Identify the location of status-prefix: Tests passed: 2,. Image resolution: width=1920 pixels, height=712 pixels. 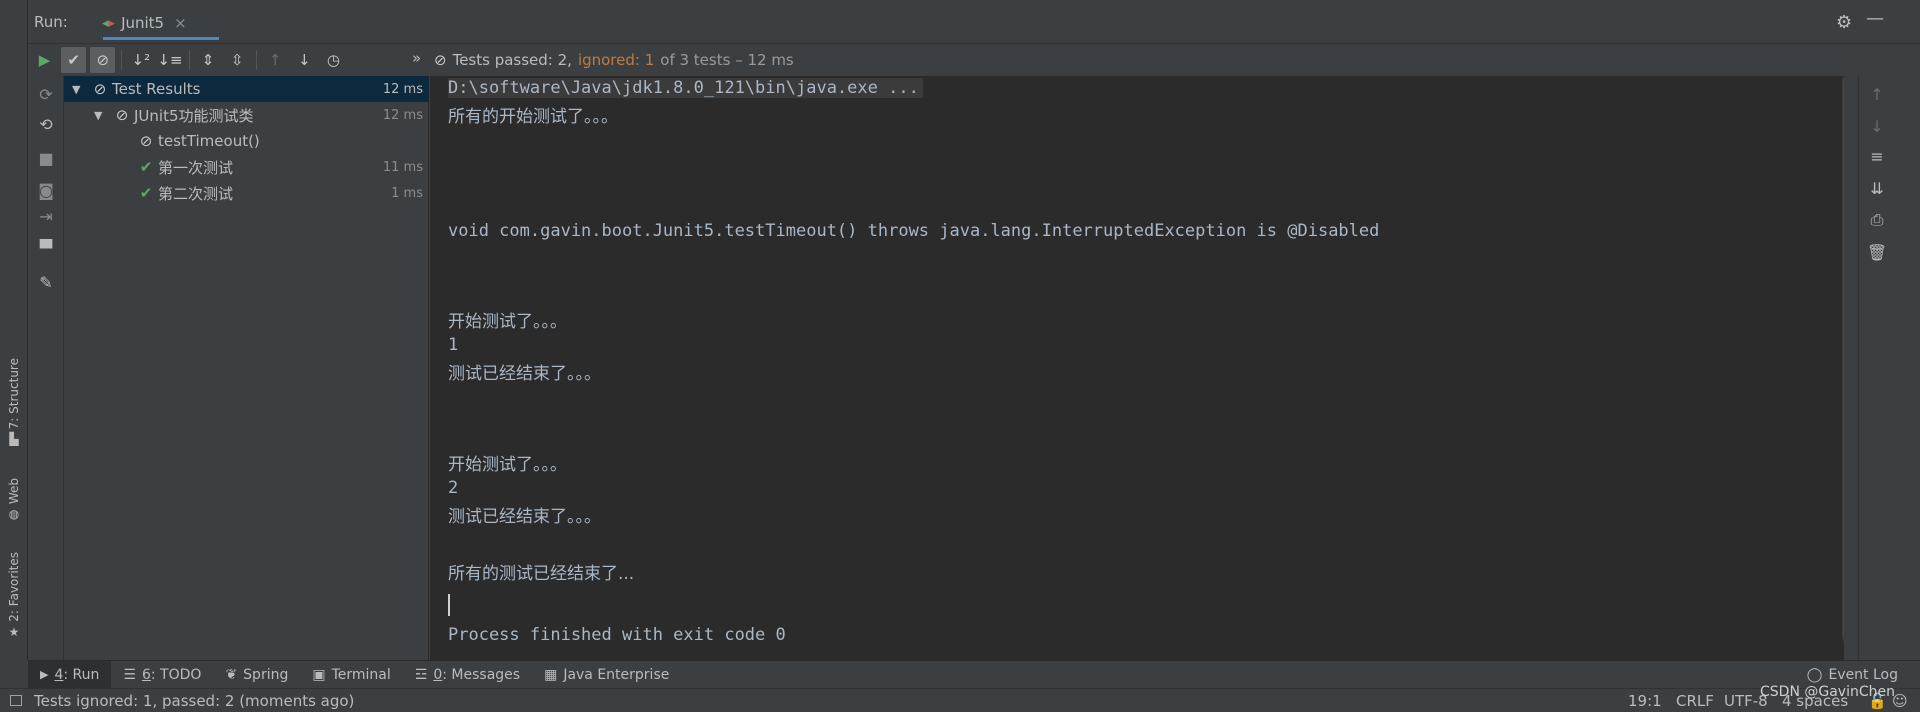
(512, 60).